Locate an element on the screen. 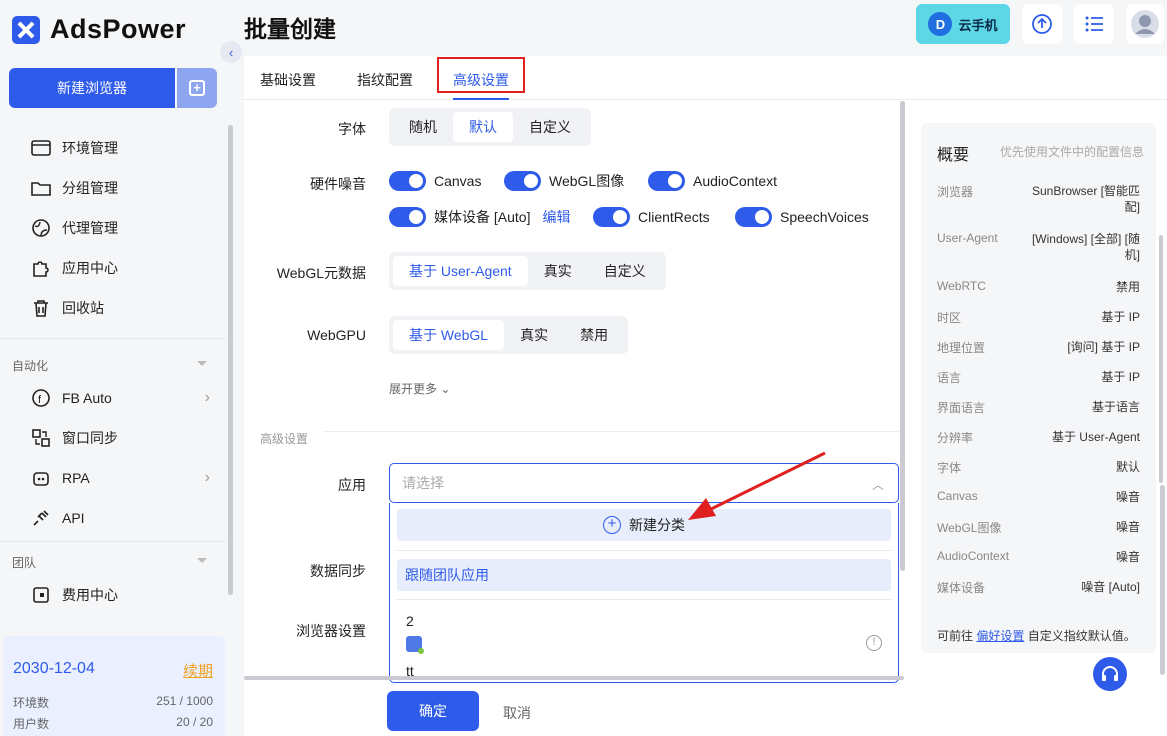  font-option-random: 随机 is located at coordinates (423, 127).